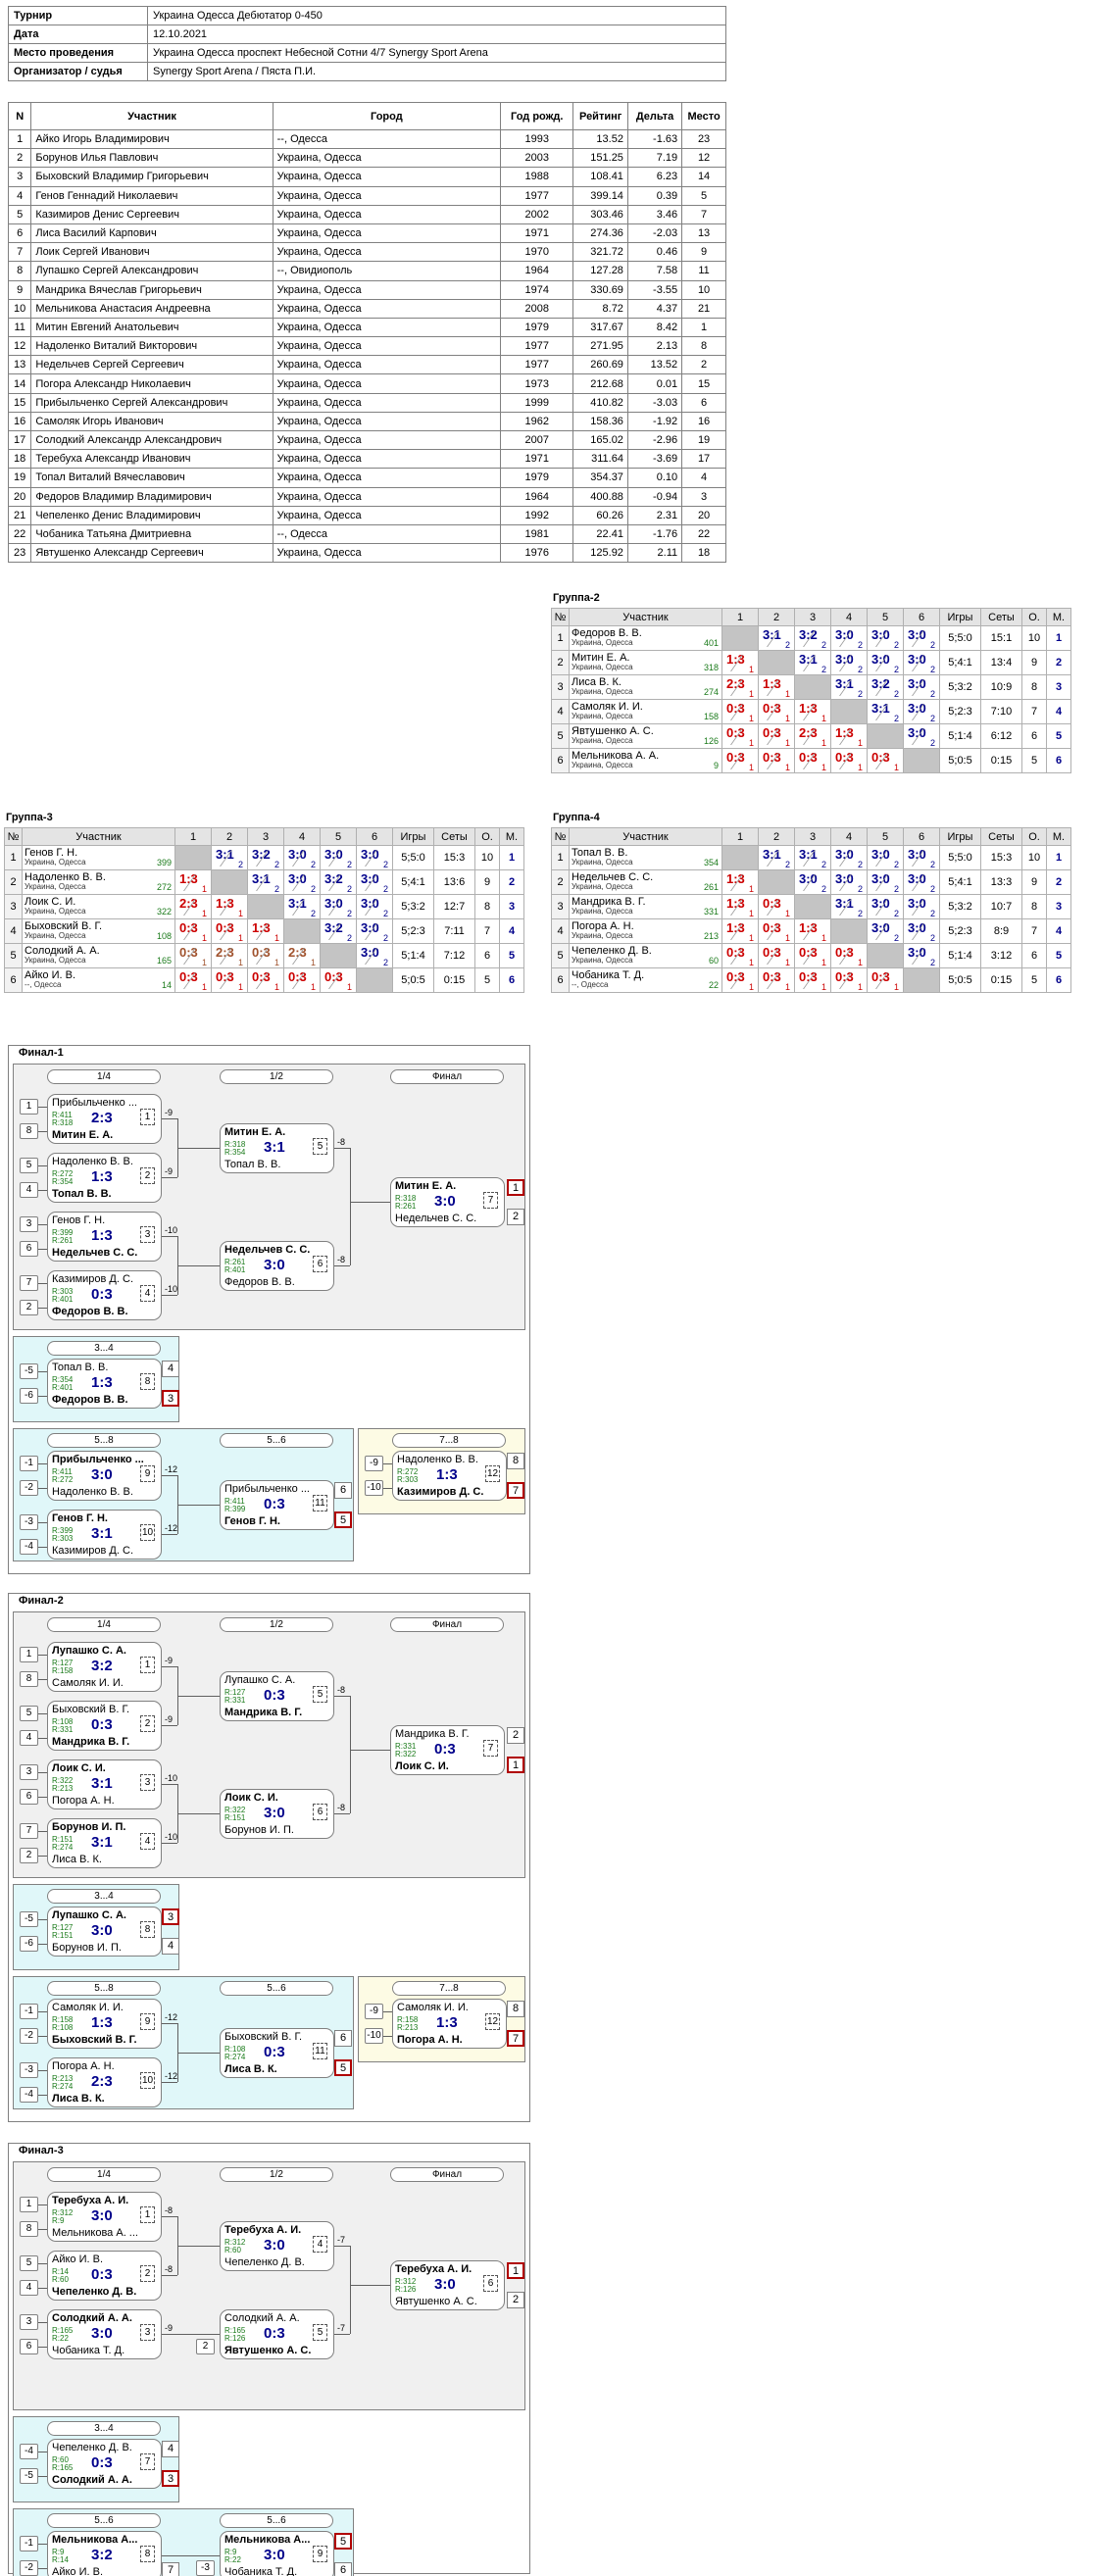  I want to click on match-box: Лупашко С. А. Самоляк И. И. R:127 R:158 3:2 1, so click(104, 1667).